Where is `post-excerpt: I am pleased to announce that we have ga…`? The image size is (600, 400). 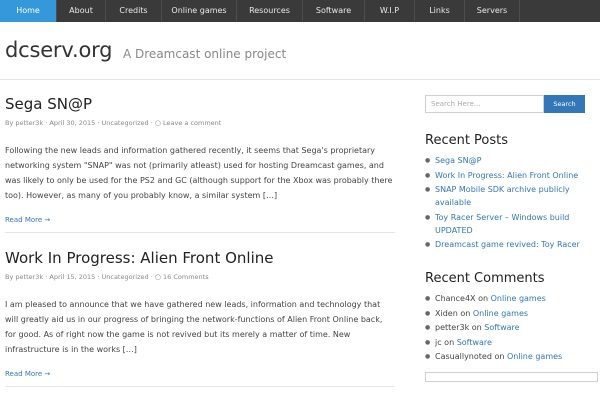
post-excerpt: I am pleased to announce that we have ga… is located at coordinates (194, 327).